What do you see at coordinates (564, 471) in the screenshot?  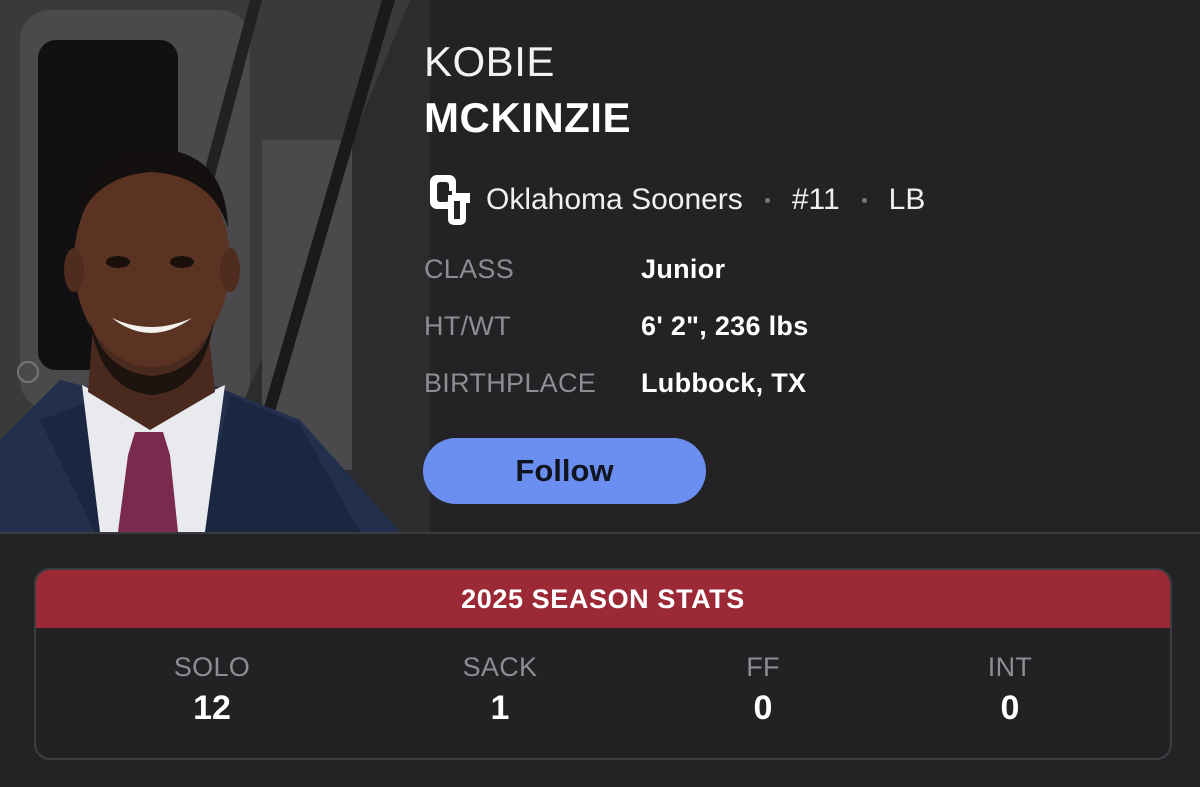 I see `follow-button: Follow` at bounding box center [564, 471].